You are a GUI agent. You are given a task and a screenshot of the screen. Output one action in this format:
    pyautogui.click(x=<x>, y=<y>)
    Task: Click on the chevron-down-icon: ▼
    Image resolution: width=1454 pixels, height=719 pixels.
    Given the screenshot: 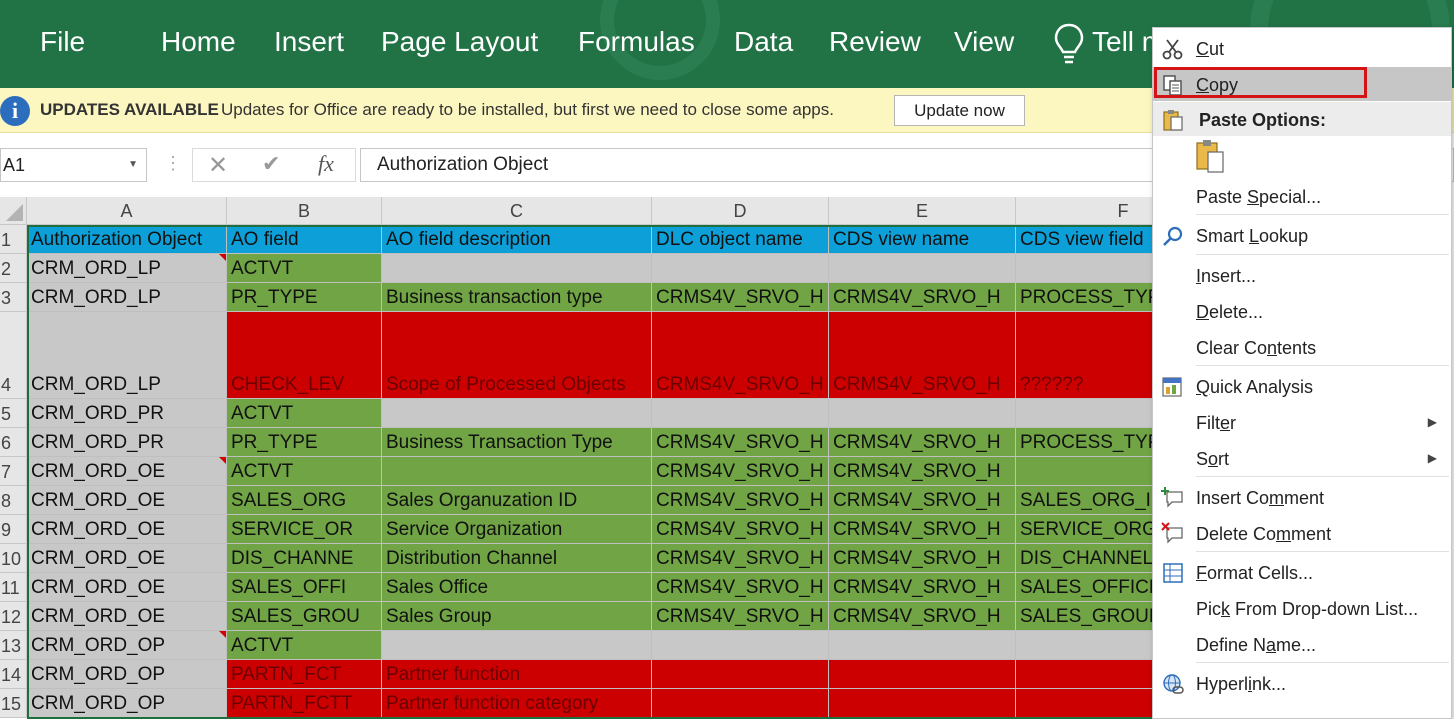 What is the action you would take?
    pyautogui.click(x=133, y=165)
    